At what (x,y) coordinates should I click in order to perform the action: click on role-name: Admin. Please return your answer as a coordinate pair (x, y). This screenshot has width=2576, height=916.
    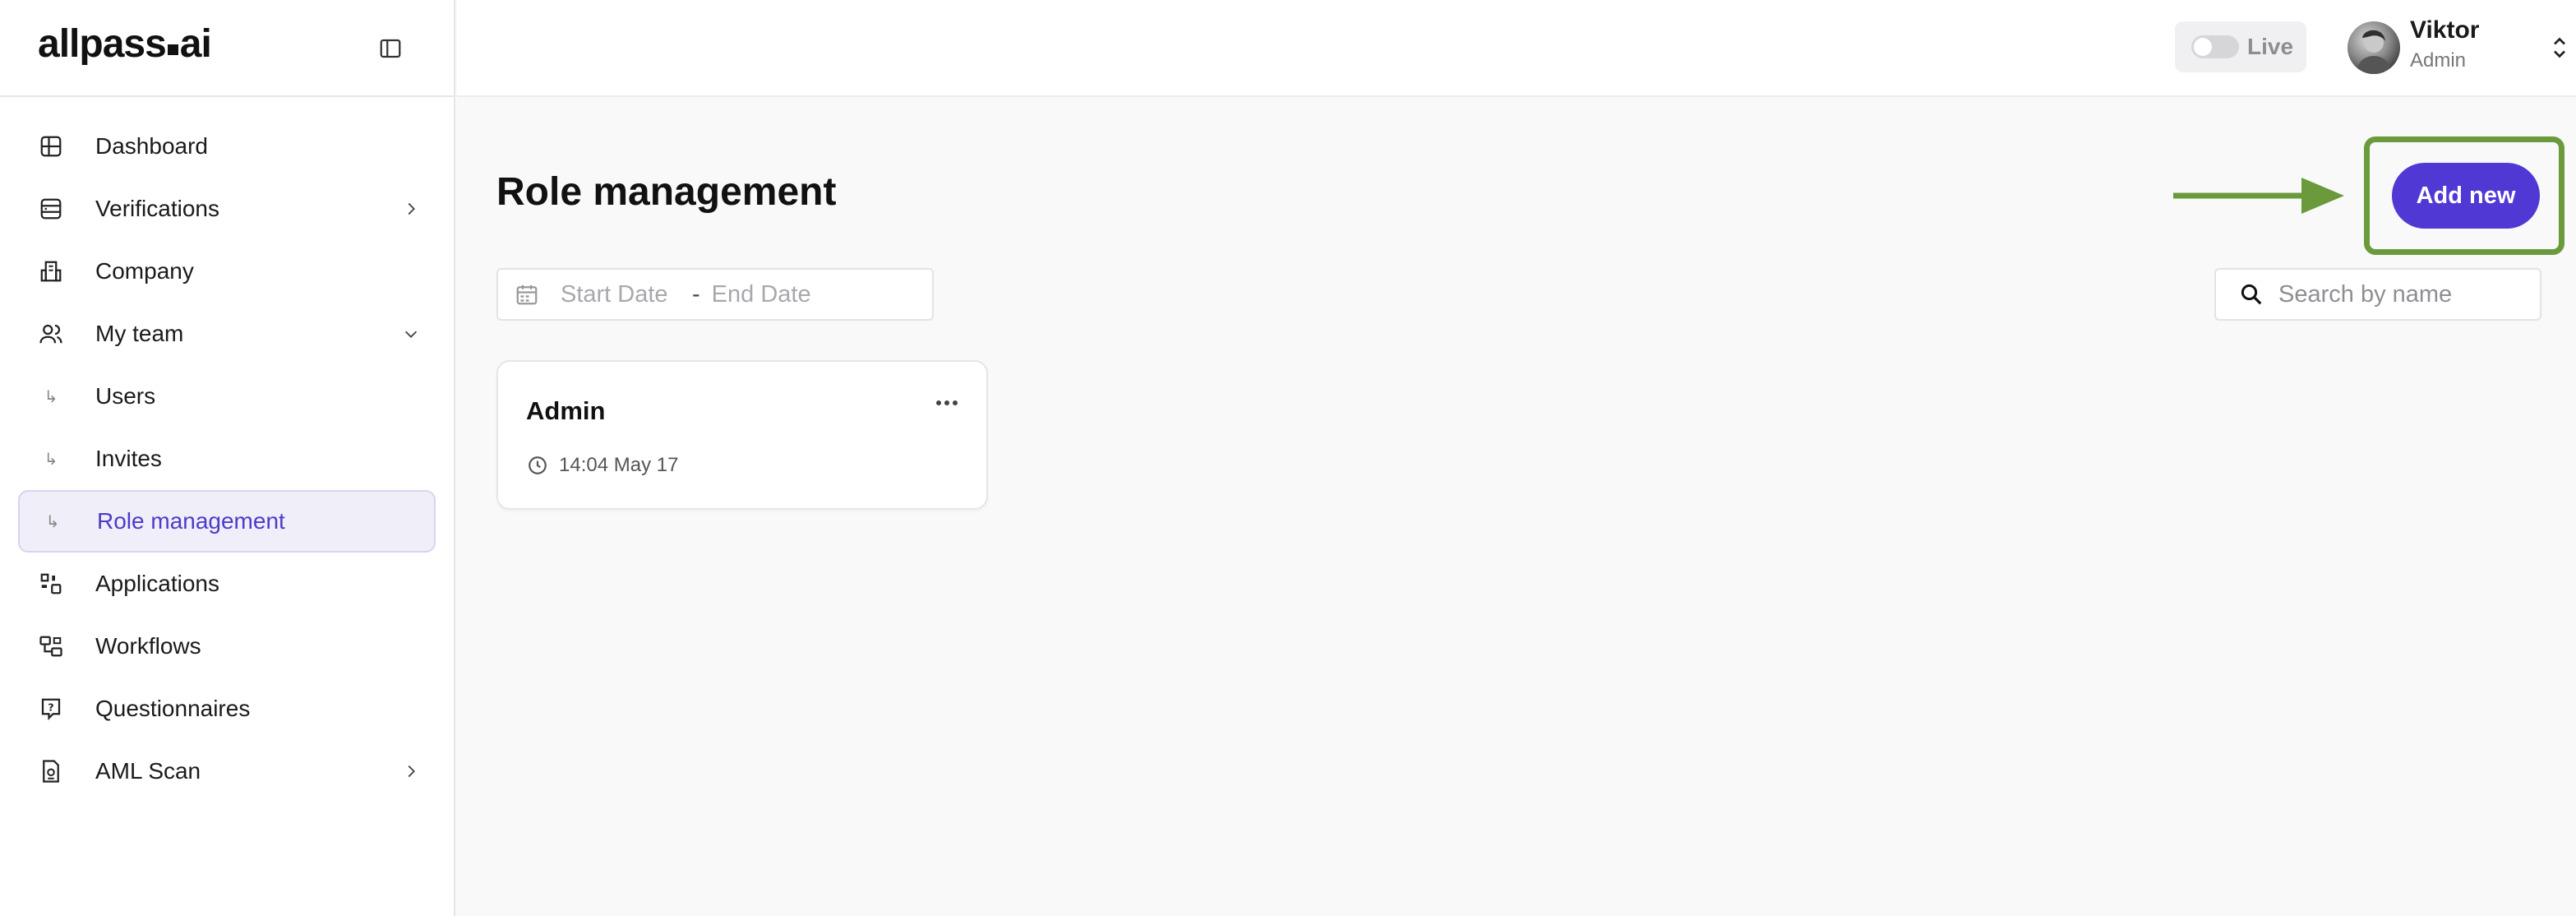
    Looking at the image, I should click on (566, 410).